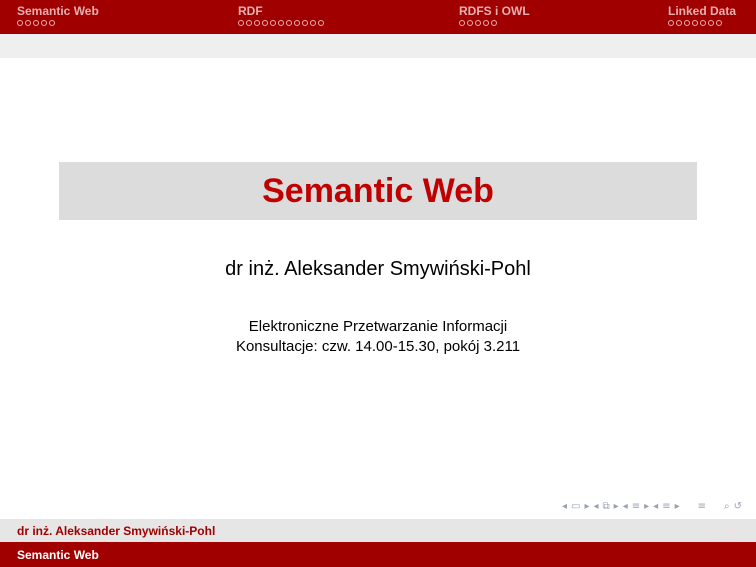 This screenshot has width=756, height=567. What do you see at coordinates (652, 507) in the screenshot?
I see `beamer-navigation-symbols: ◂ ▭ ▸ ◂ ⧉ ▸ ◂ ≡ ▸ ◂ ≡ ▸ ≡ ⌕ ↺` at bounding box center [652, 507].